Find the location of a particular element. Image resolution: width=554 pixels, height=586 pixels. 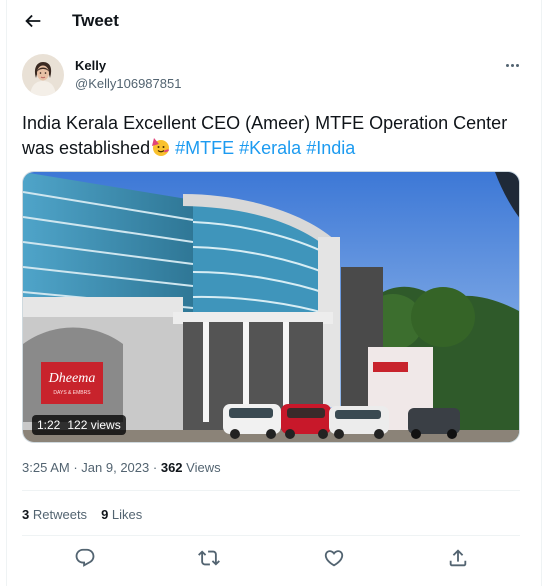

ellipsis-icon is located at coordinates (507, 65).